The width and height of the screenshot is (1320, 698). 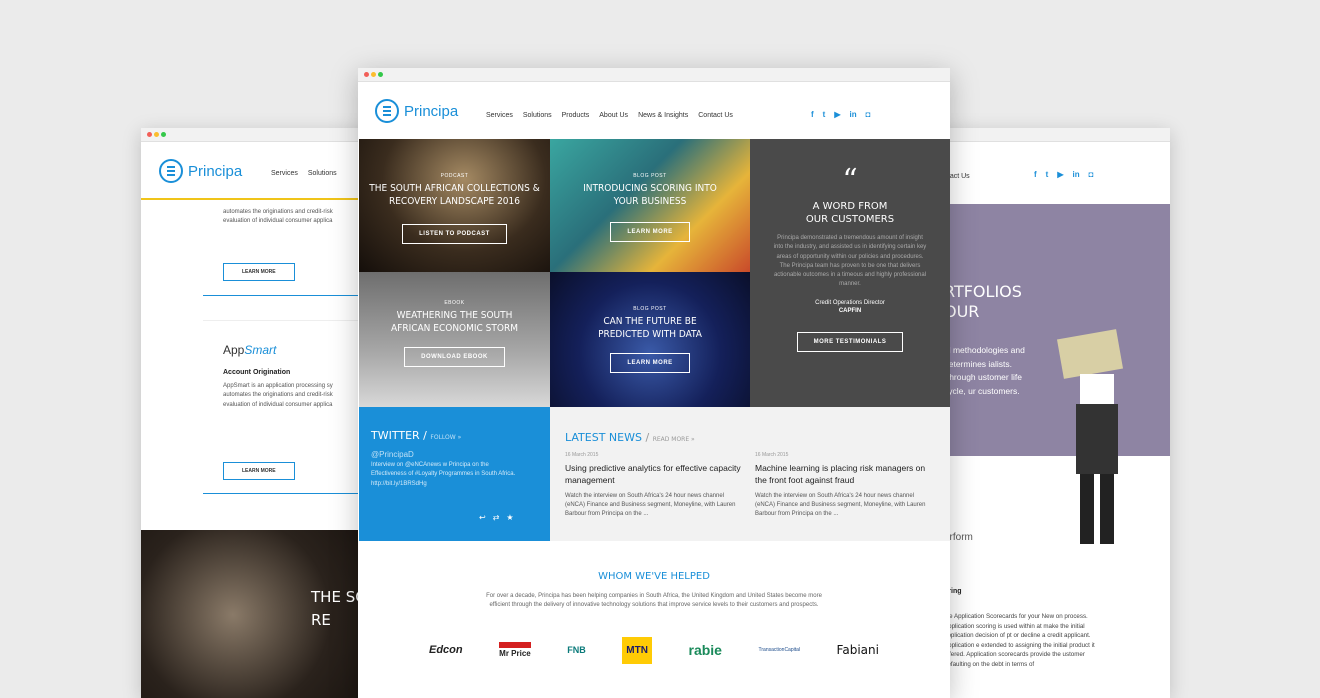 I want to click on logo-fabiani: Fabiani, so click(x=857, y=650).